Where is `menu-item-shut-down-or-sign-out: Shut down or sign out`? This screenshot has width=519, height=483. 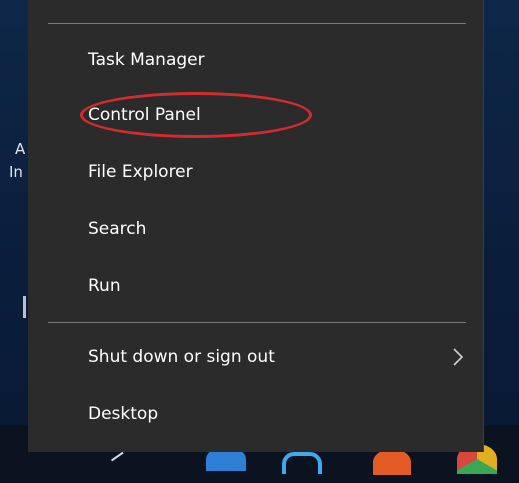 menu-item-shut-down-or-sign-out: Shut down or sign out is located at coordinates (256, 357).